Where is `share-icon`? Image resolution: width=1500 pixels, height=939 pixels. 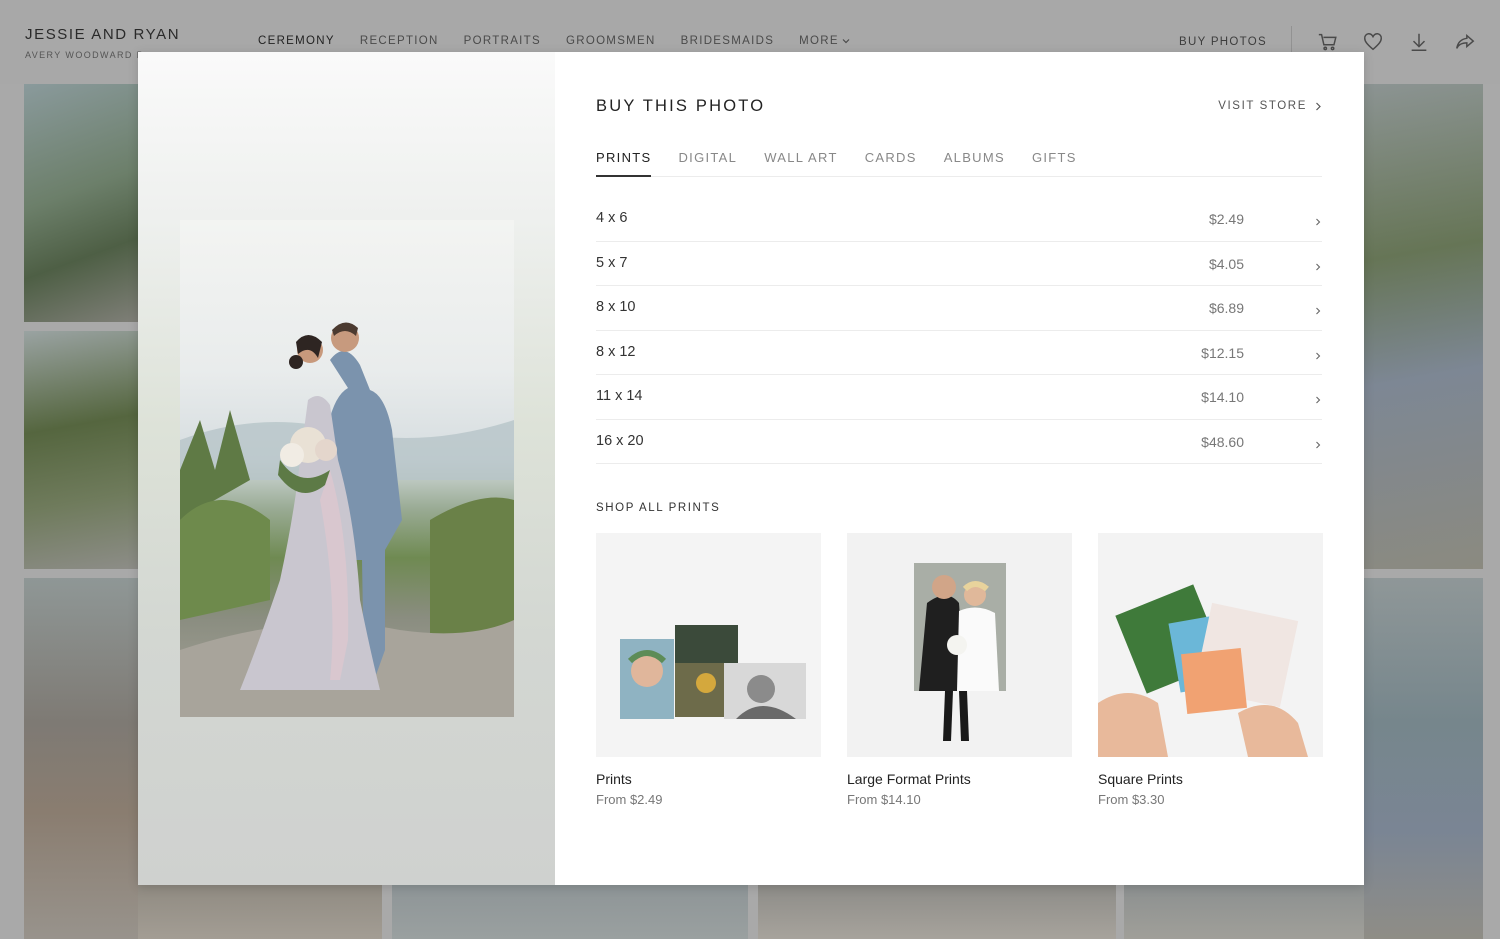 share-icon is located at coordinates (1465, 42).